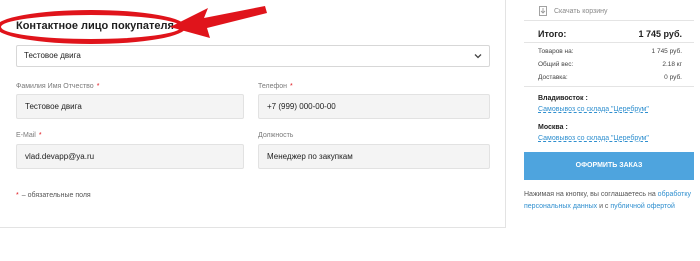 Image resolution: width=700 pixels, height=261 pixels. I want to click on required-note: * – обязательные поля, so click(53, 195).